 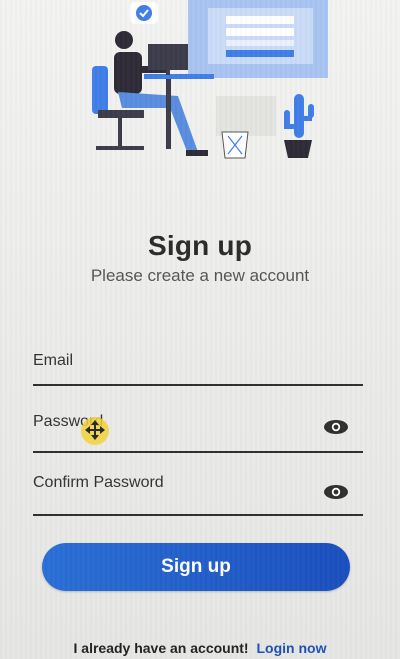 What do you see at coordinates (198, 373) in the screenshot?
I see `email-field: Email` at bounding box center [198, 373].